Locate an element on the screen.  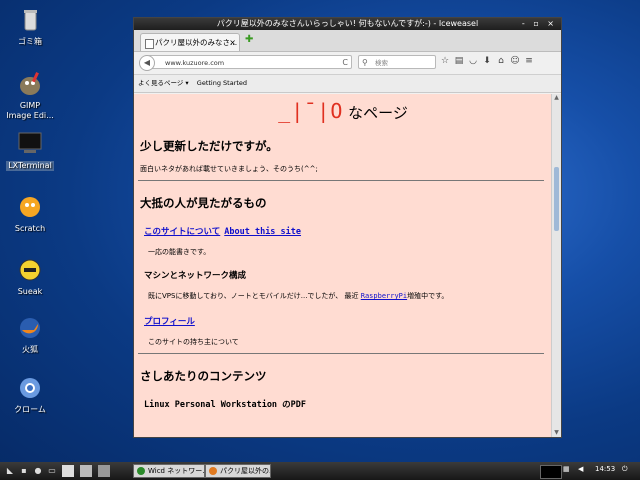
bookmarks-toolbar: よく見るページ ▾ Getting Started is located at coordinates (347, 84).